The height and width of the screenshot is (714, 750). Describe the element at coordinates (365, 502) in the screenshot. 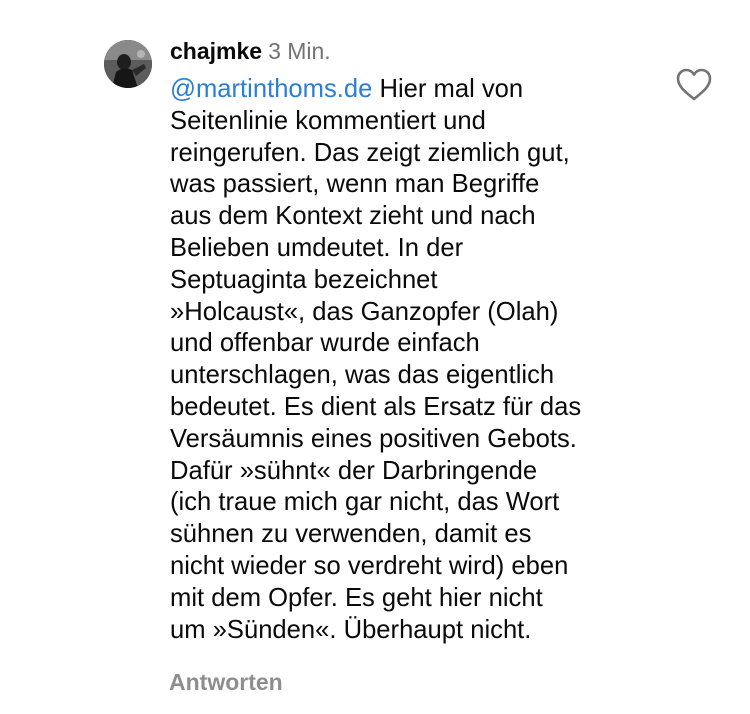

I see `comment-line: (ich traue mich gar nicht, das Wort` at that location.